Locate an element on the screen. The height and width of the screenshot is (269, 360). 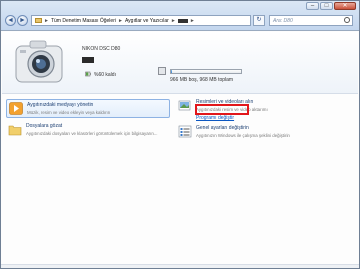
arrow-right-icon: ► is located at coordinates (22, 20).